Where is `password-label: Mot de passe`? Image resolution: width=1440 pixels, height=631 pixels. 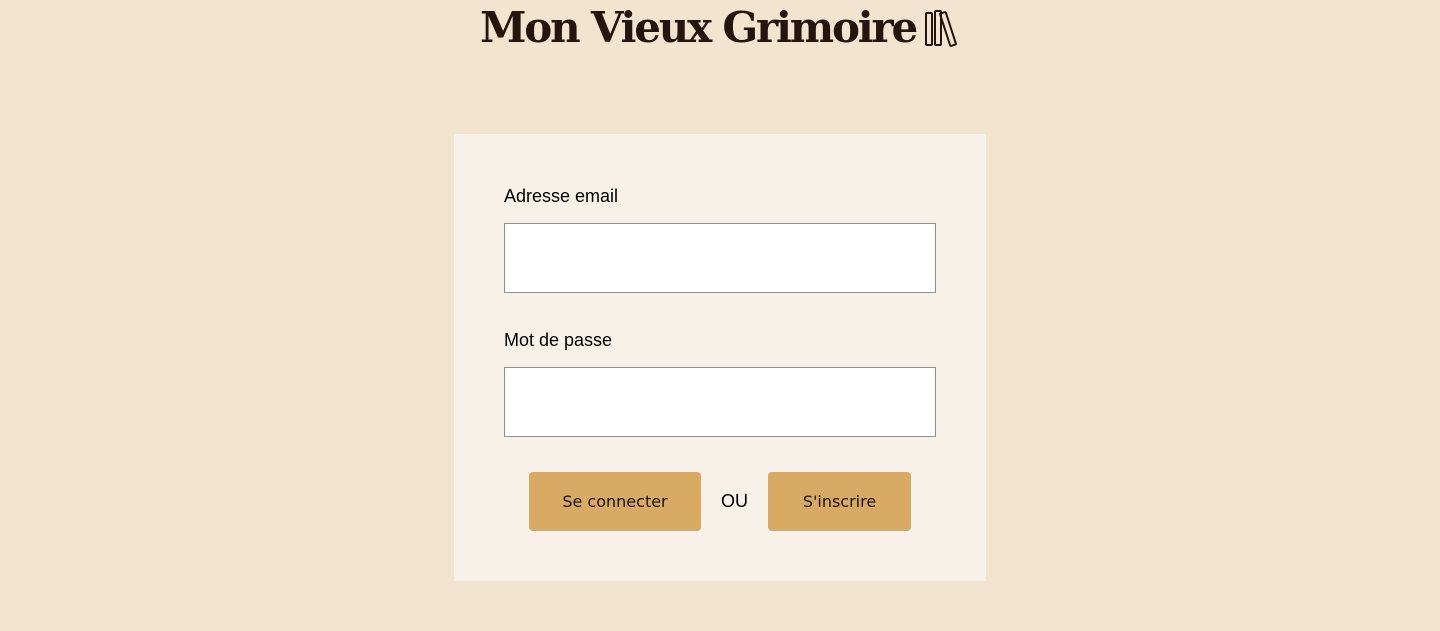
password-label: Mot de passe is located at coordinates (558, 340).